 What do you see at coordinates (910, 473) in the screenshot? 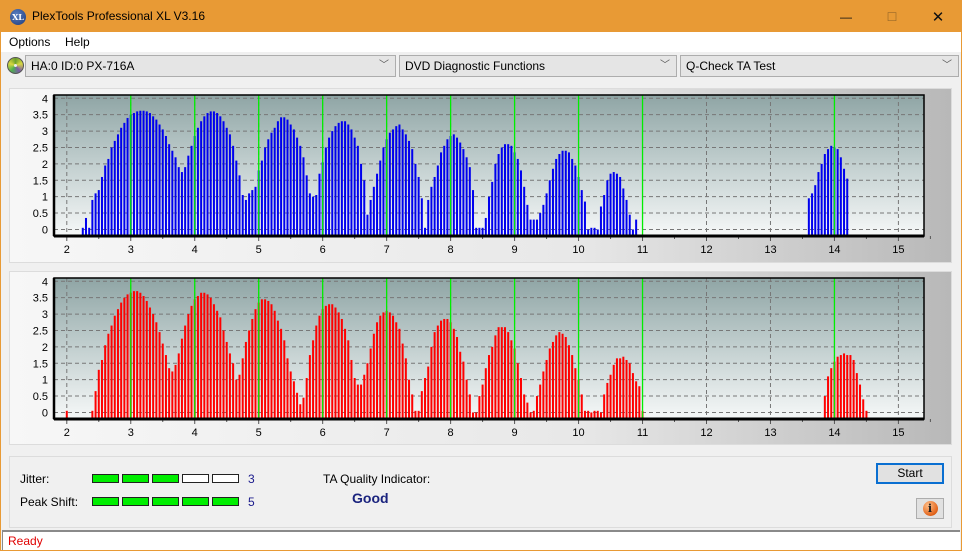
I see `start-button: Start` at bounding box center [910, 473].